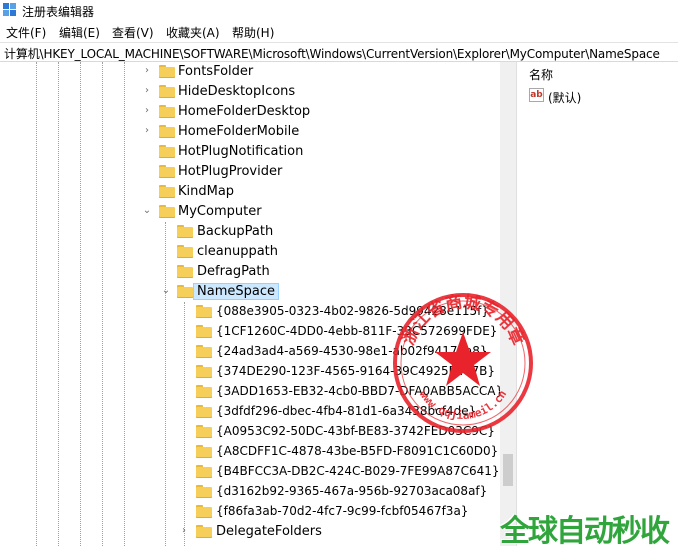  I want to click on tree-node: › HomeFolderDesktop, so click(250, 112).